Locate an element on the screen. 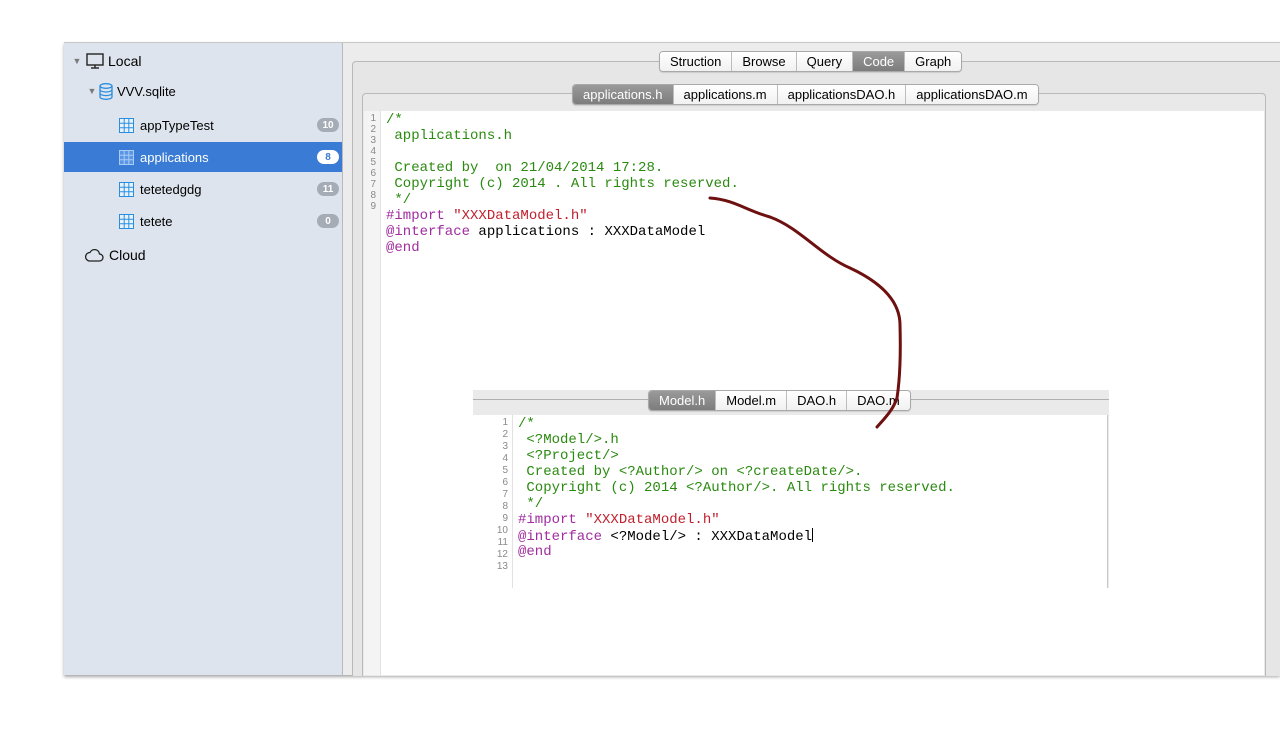 The height and width of the screenshot is (730, 1280). code-line: Created by on 21/04/2014 17:28. is located at coordinates (525, 168).